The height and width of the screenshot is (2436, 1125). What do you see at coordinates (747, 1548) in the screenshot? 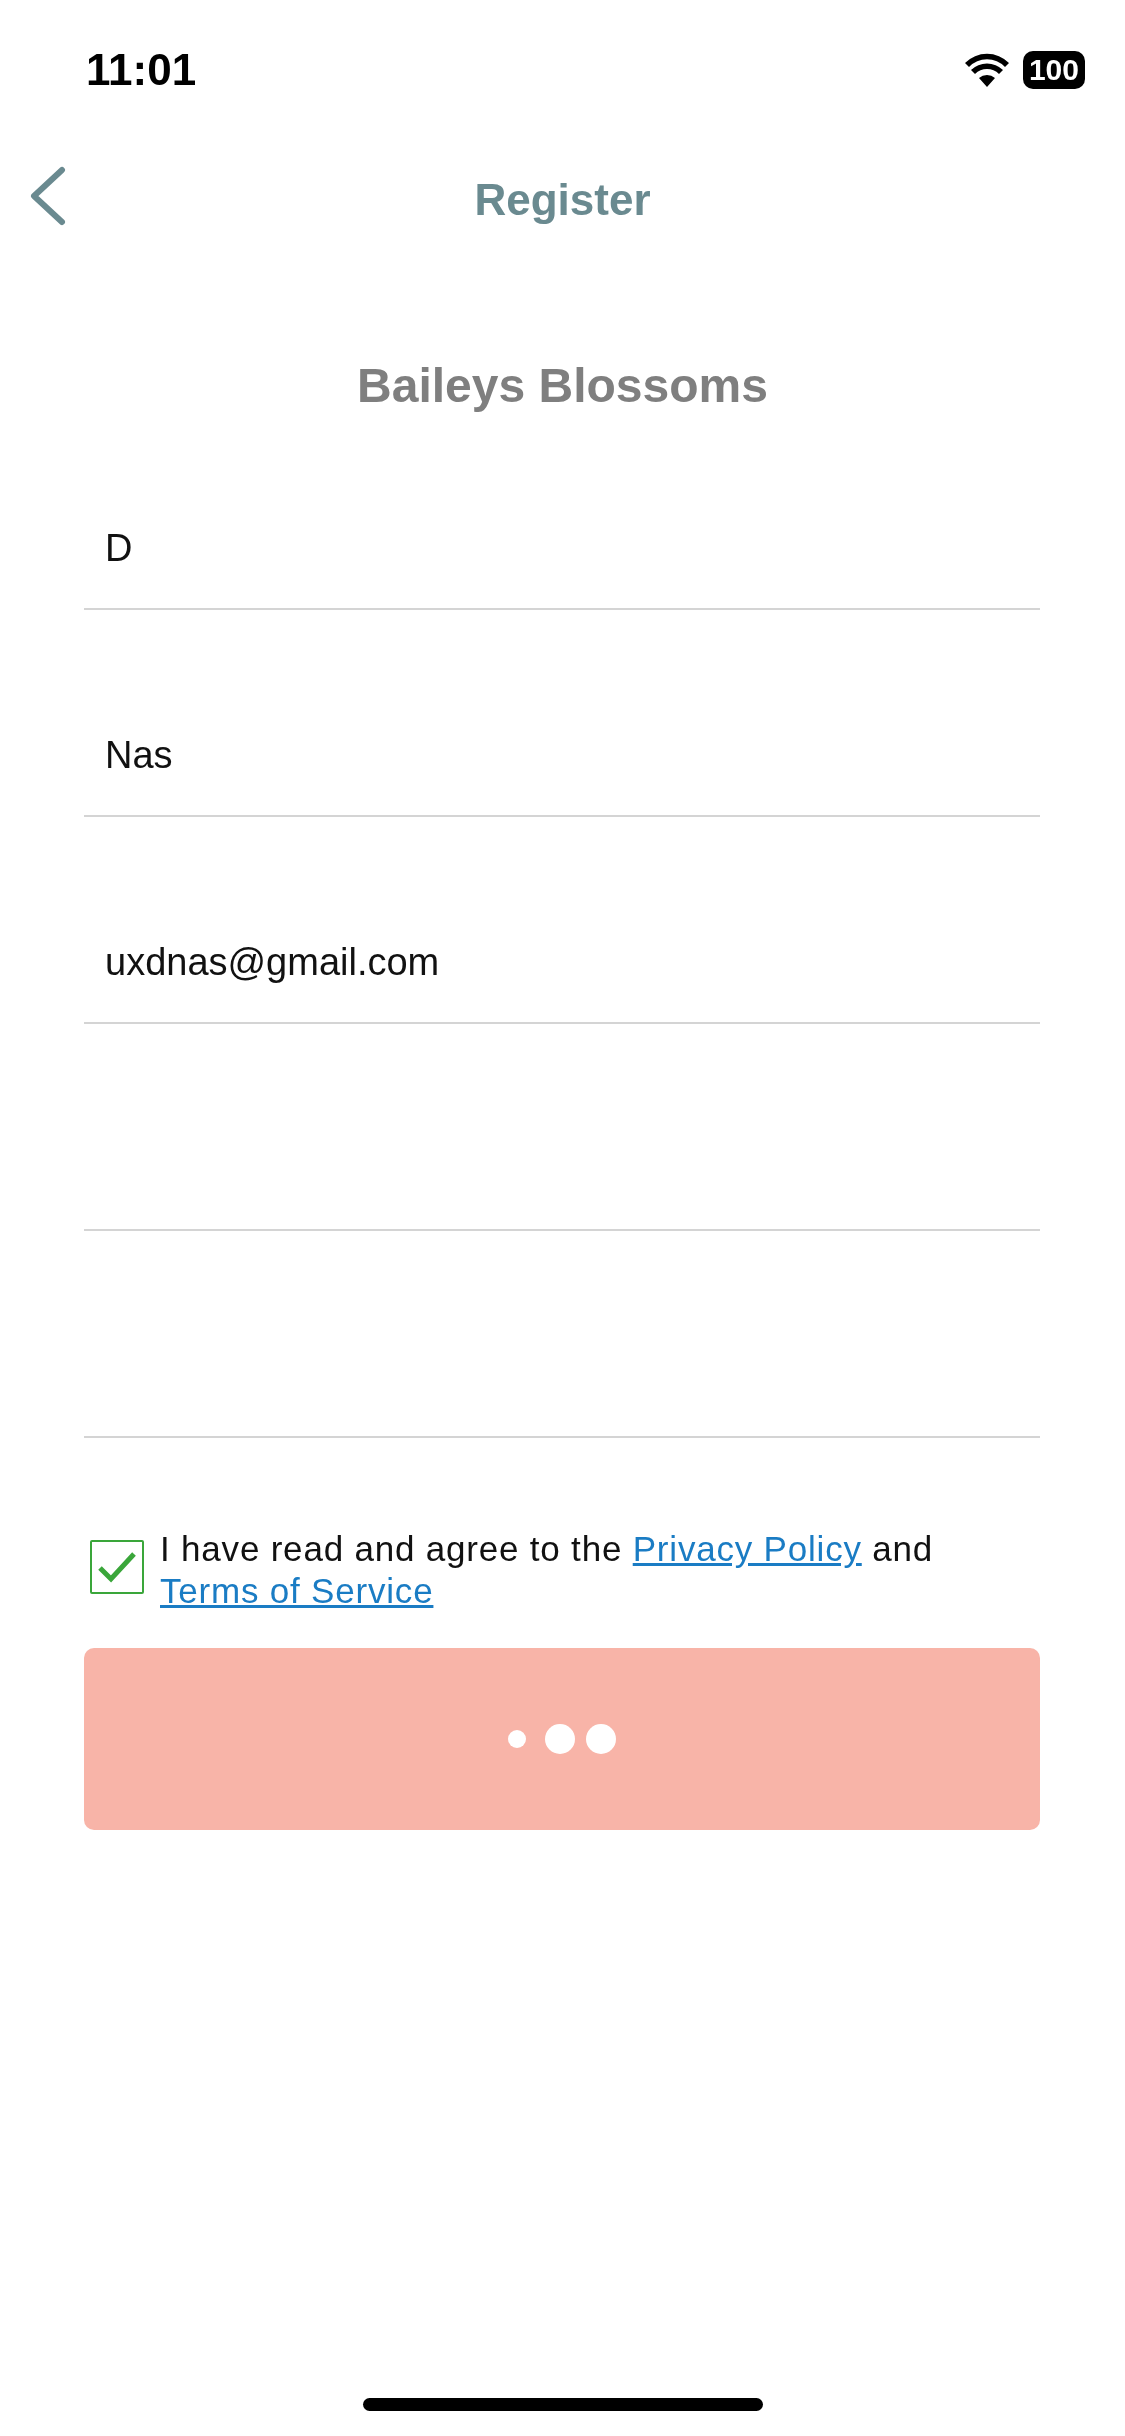
I see `privacy-policy-link: Privacy Policy` at bounding box center [747, 1548].